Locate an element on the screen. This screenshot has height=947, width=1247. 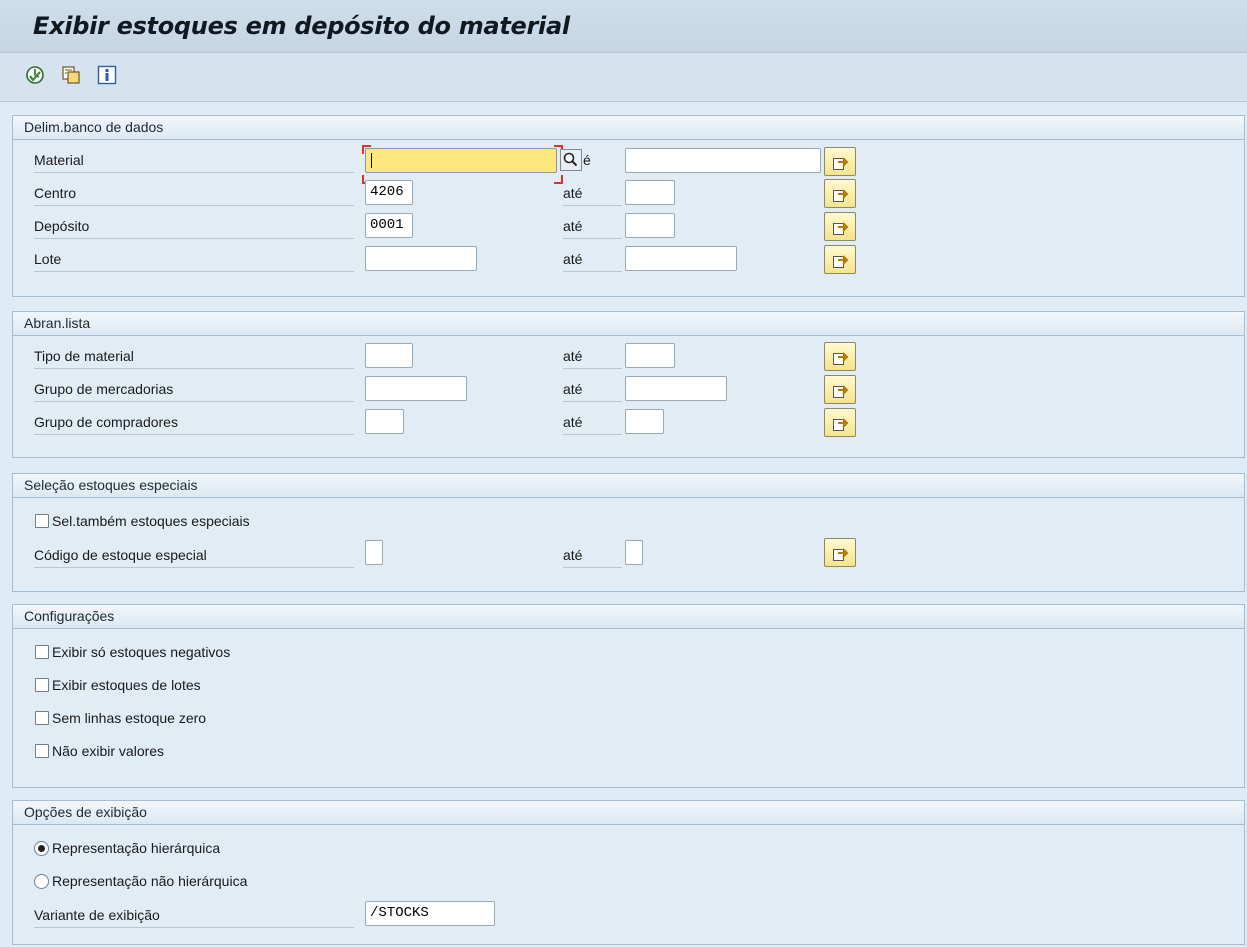
search-help-icon is located at coordinates (571, 160).